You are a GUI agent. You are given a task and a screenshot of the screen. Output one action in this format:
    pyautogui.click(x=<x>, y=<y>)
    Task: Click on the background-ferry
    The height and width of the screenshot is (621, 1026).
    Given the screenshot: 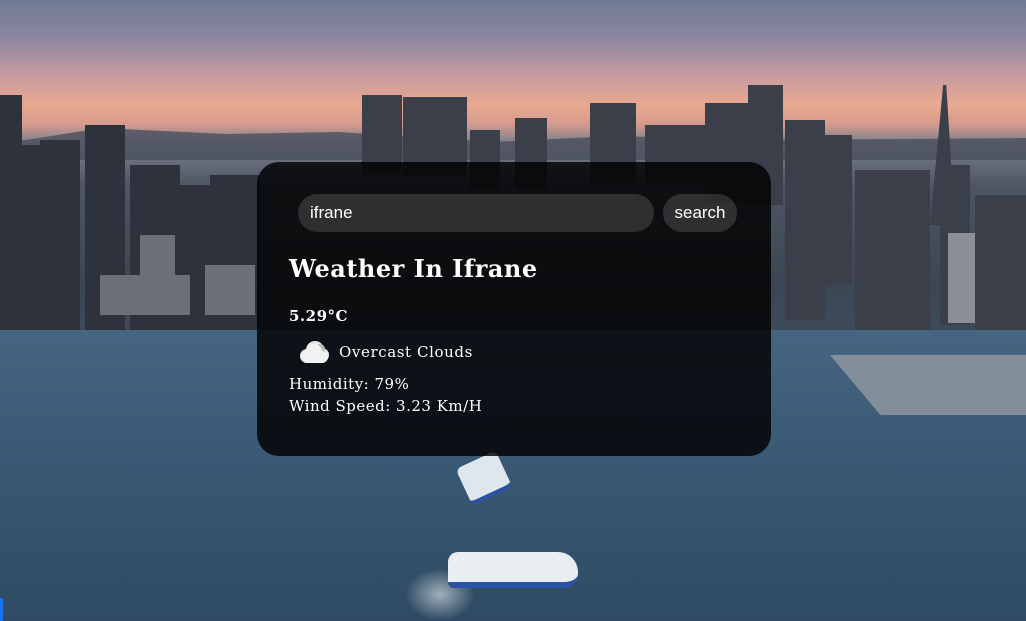 What is the action you would take?
    pyautogui.click(x=513, y=570)
    